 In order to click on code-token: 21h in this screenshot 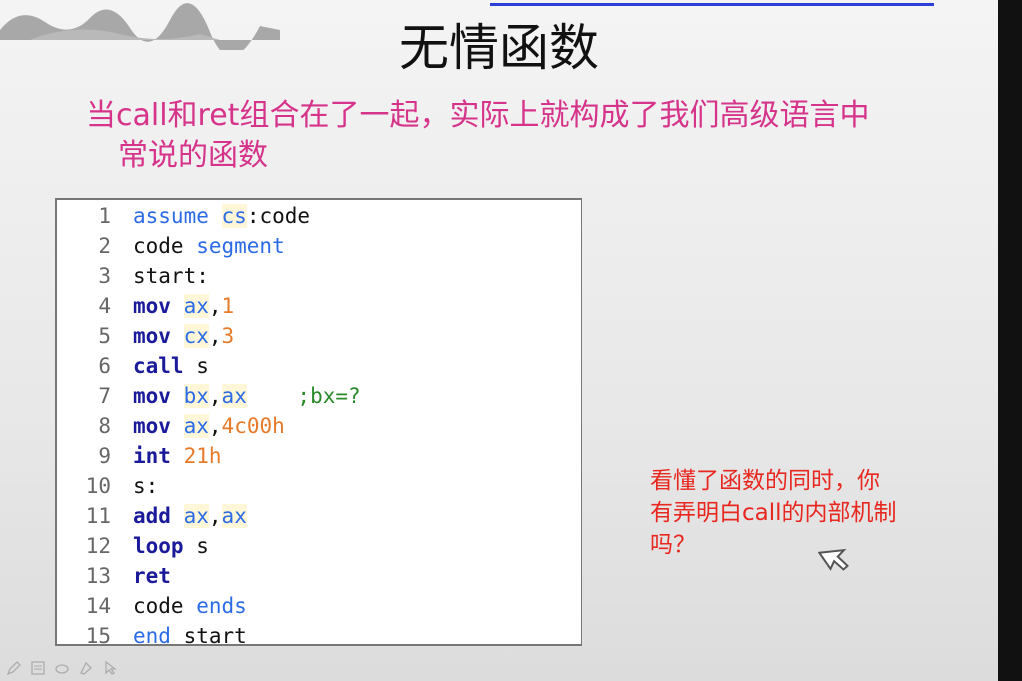, I will do `click(202, 456)`.